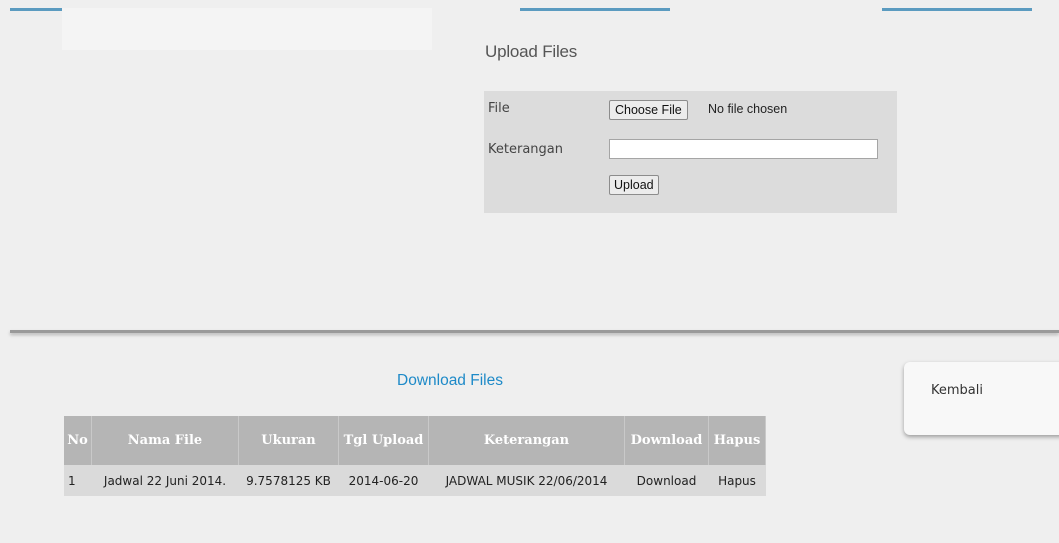  Describe the element at coordinates (531, 51) in the screenshot. I see `upload-title: Upload Files` at that location.